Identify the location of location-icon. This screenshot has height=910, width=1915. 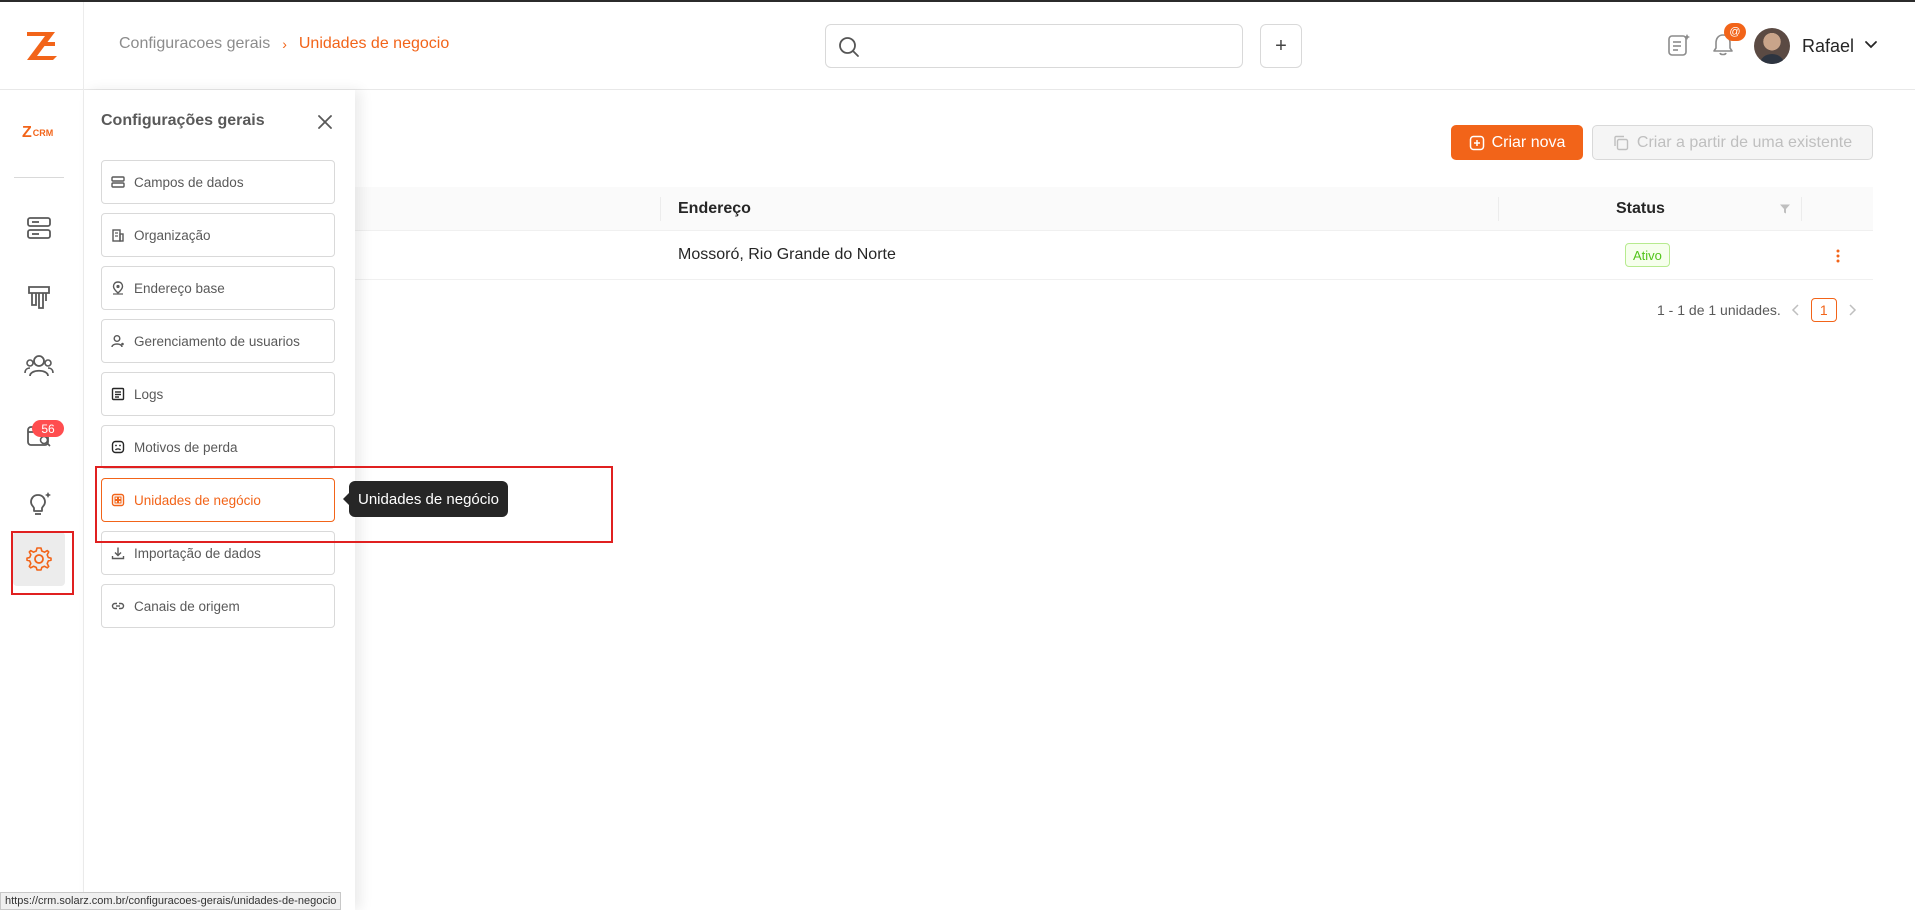
(118, 288).